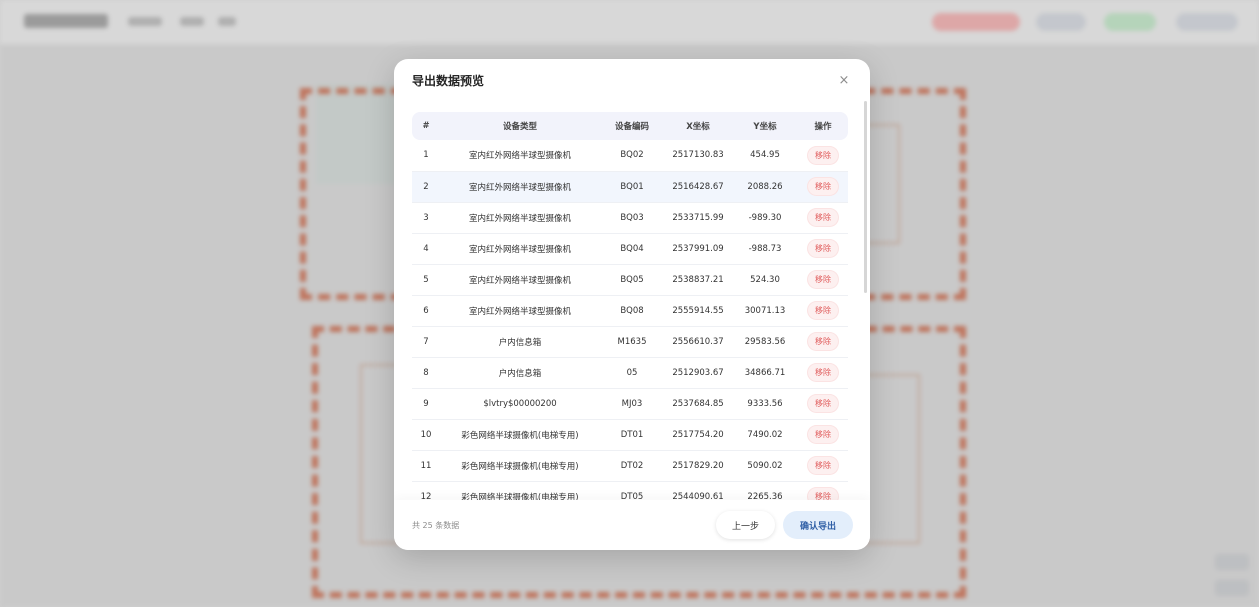  Describe the element at coordinates (698, 218) in the screenshot. I see `cell-x-coordinate: 2533715.99` at that location.